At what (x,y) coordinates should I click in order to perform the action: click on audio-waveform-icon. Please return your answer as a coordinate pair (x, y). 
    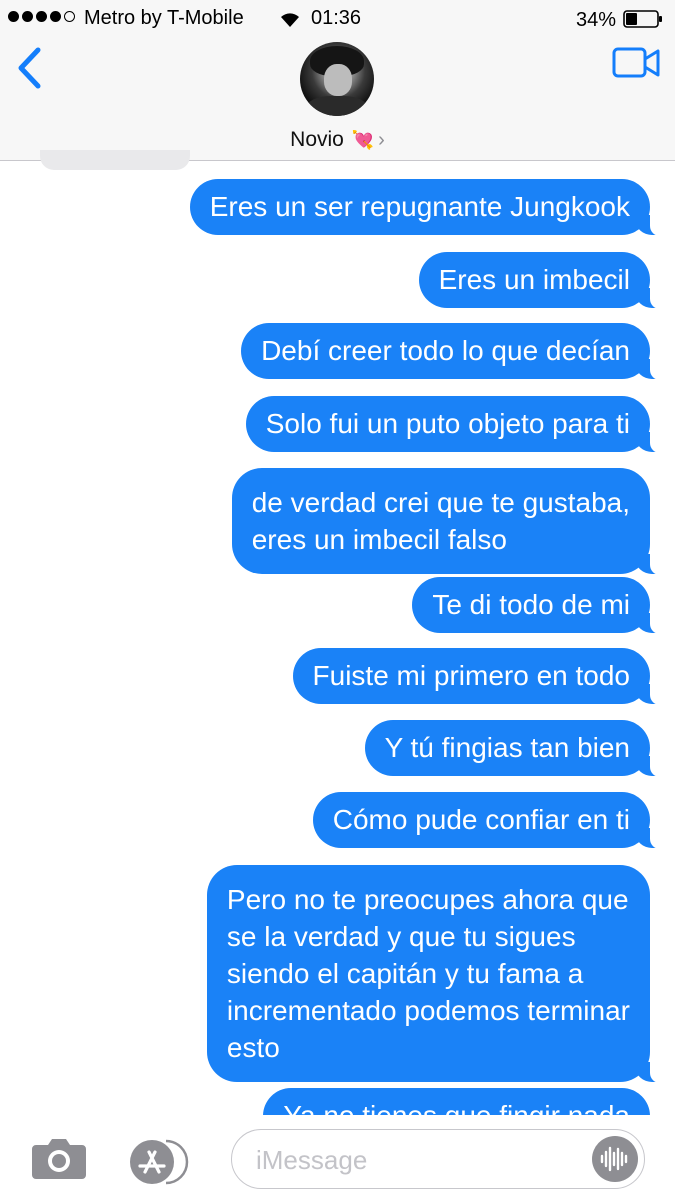
    Looking at the image, I should click on (614, 1159).